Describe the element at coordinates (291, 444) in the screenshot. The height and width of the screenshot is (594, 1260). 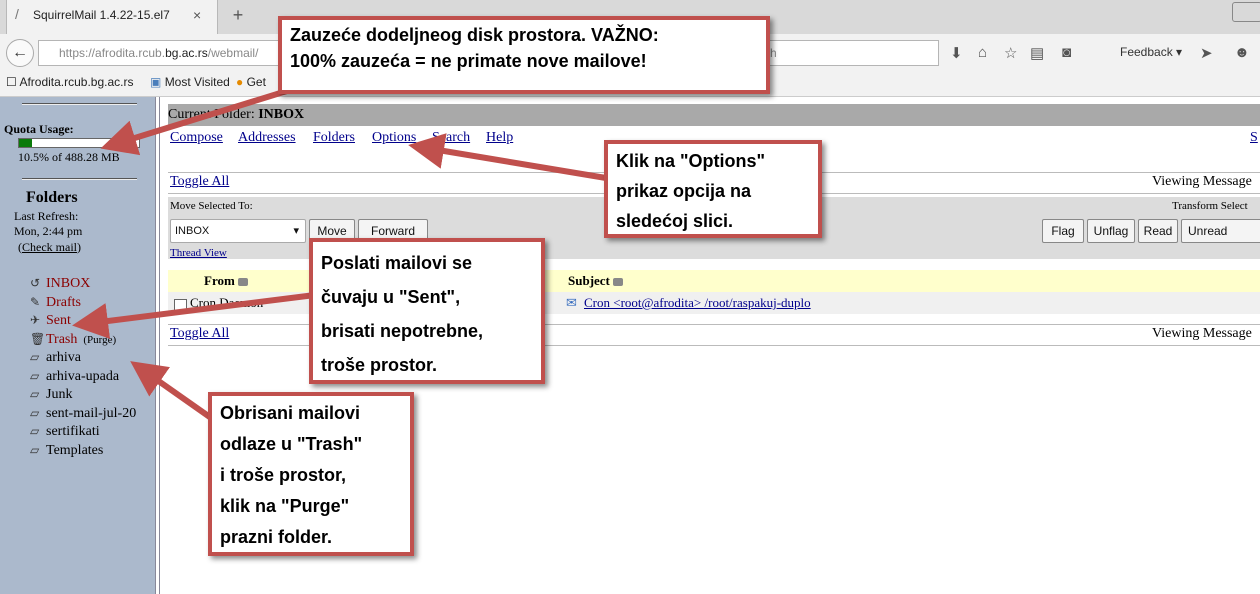
I see `callout-line: odlaze u "Trash"` at that location.